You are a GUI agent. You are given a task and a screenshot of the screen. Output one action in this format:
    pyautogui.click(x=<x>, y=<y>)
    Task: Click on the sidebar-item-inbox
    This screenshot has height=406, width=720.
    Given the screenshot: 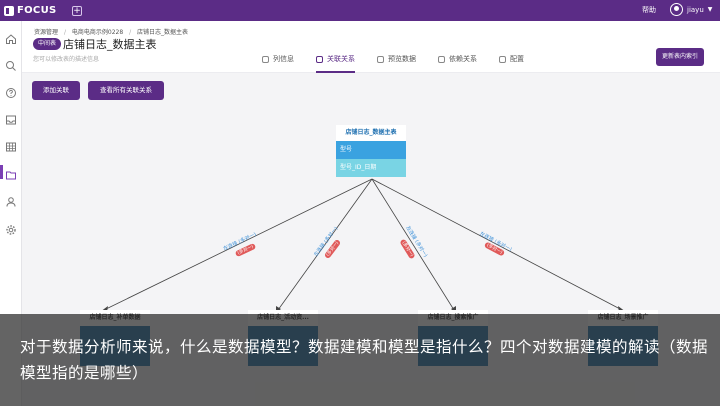 What is the action you would take?
    pyautogui.click(x=11, y=118)
    